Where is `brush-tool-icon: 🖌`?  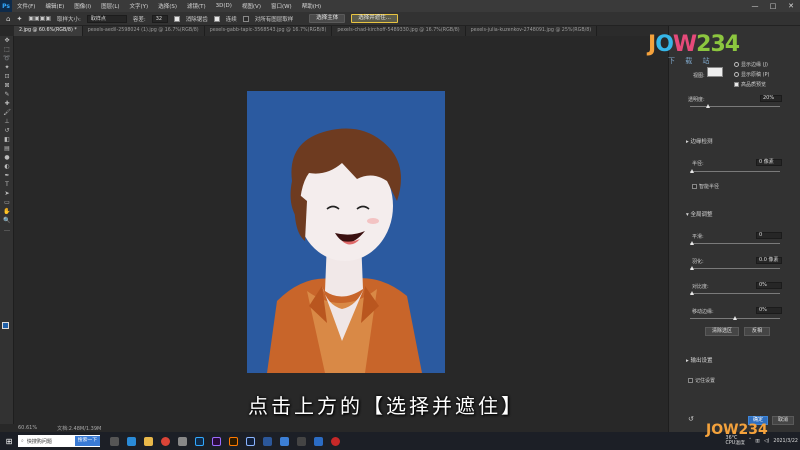
brush-tool-icon: 🖌 is located at coordinates (7, 112).